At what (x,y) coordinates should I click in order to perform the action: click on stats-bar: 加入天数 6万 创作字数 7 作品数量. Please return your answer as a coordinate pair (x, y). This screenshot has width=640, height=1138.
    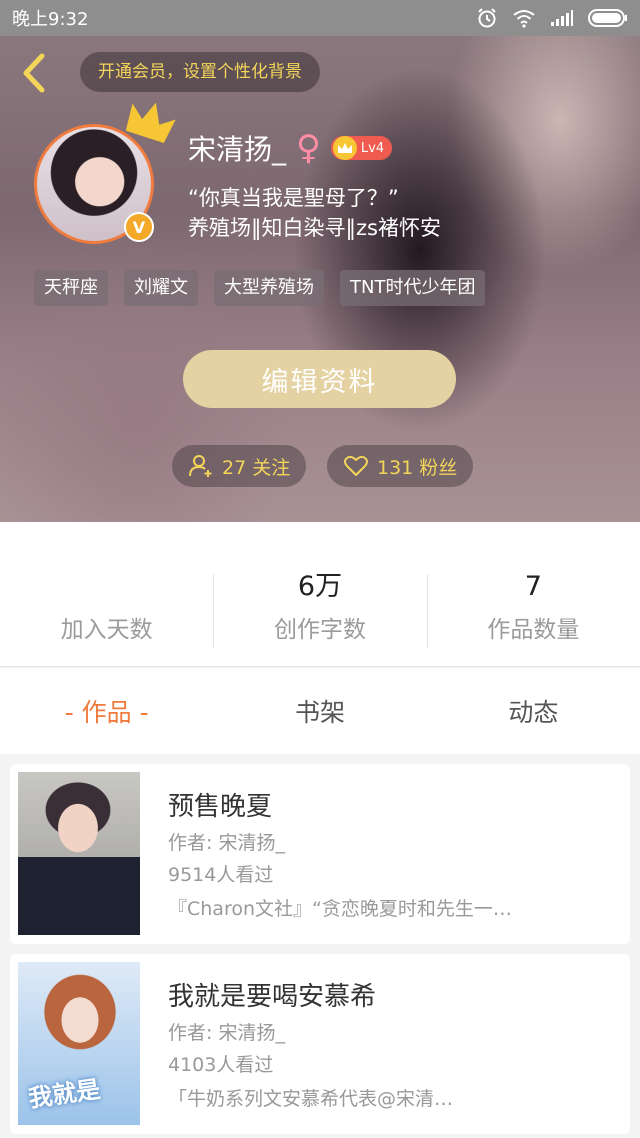
    Looking at the image, I should click on (320, 594).